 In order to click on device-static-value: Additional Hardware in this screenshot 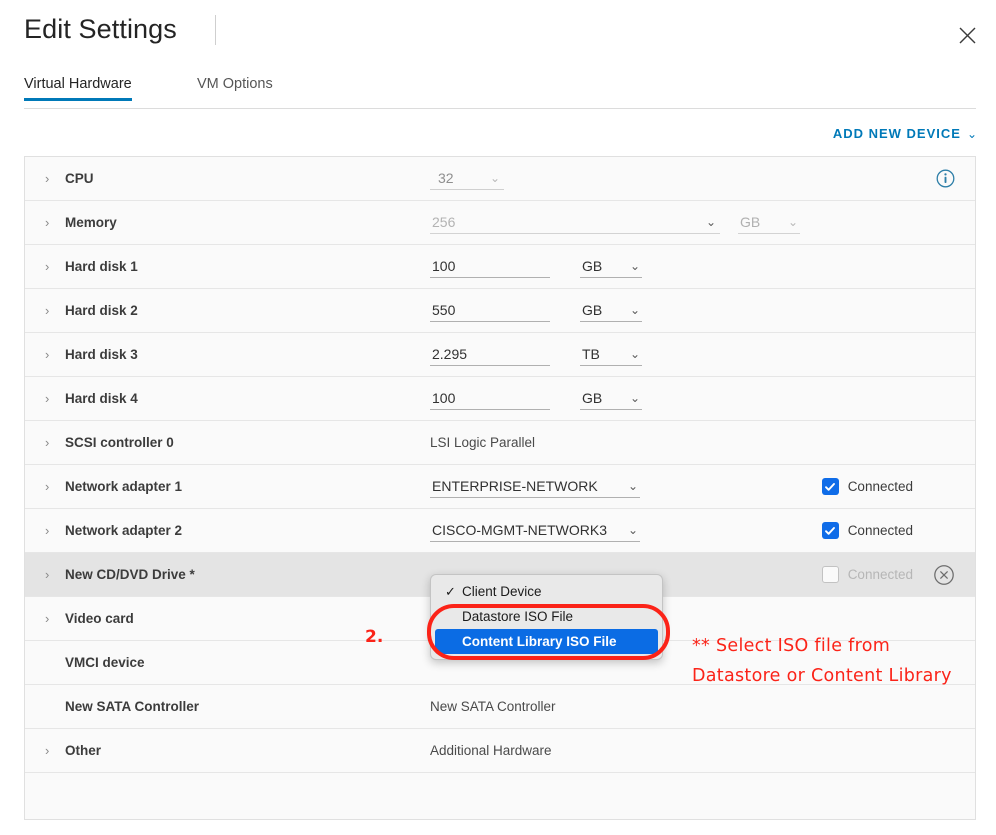, I will do `click(491, 750)`.